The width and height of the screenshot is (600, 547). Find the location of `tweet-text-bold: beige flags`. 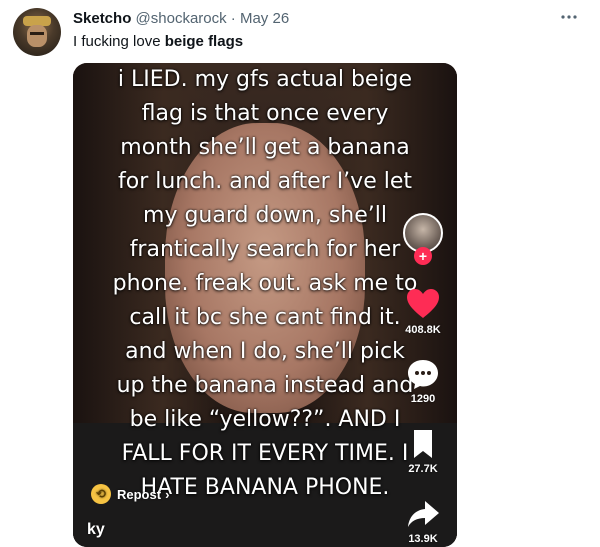

tweet-text-bold: beige flags is located at coordinates (204, 41).